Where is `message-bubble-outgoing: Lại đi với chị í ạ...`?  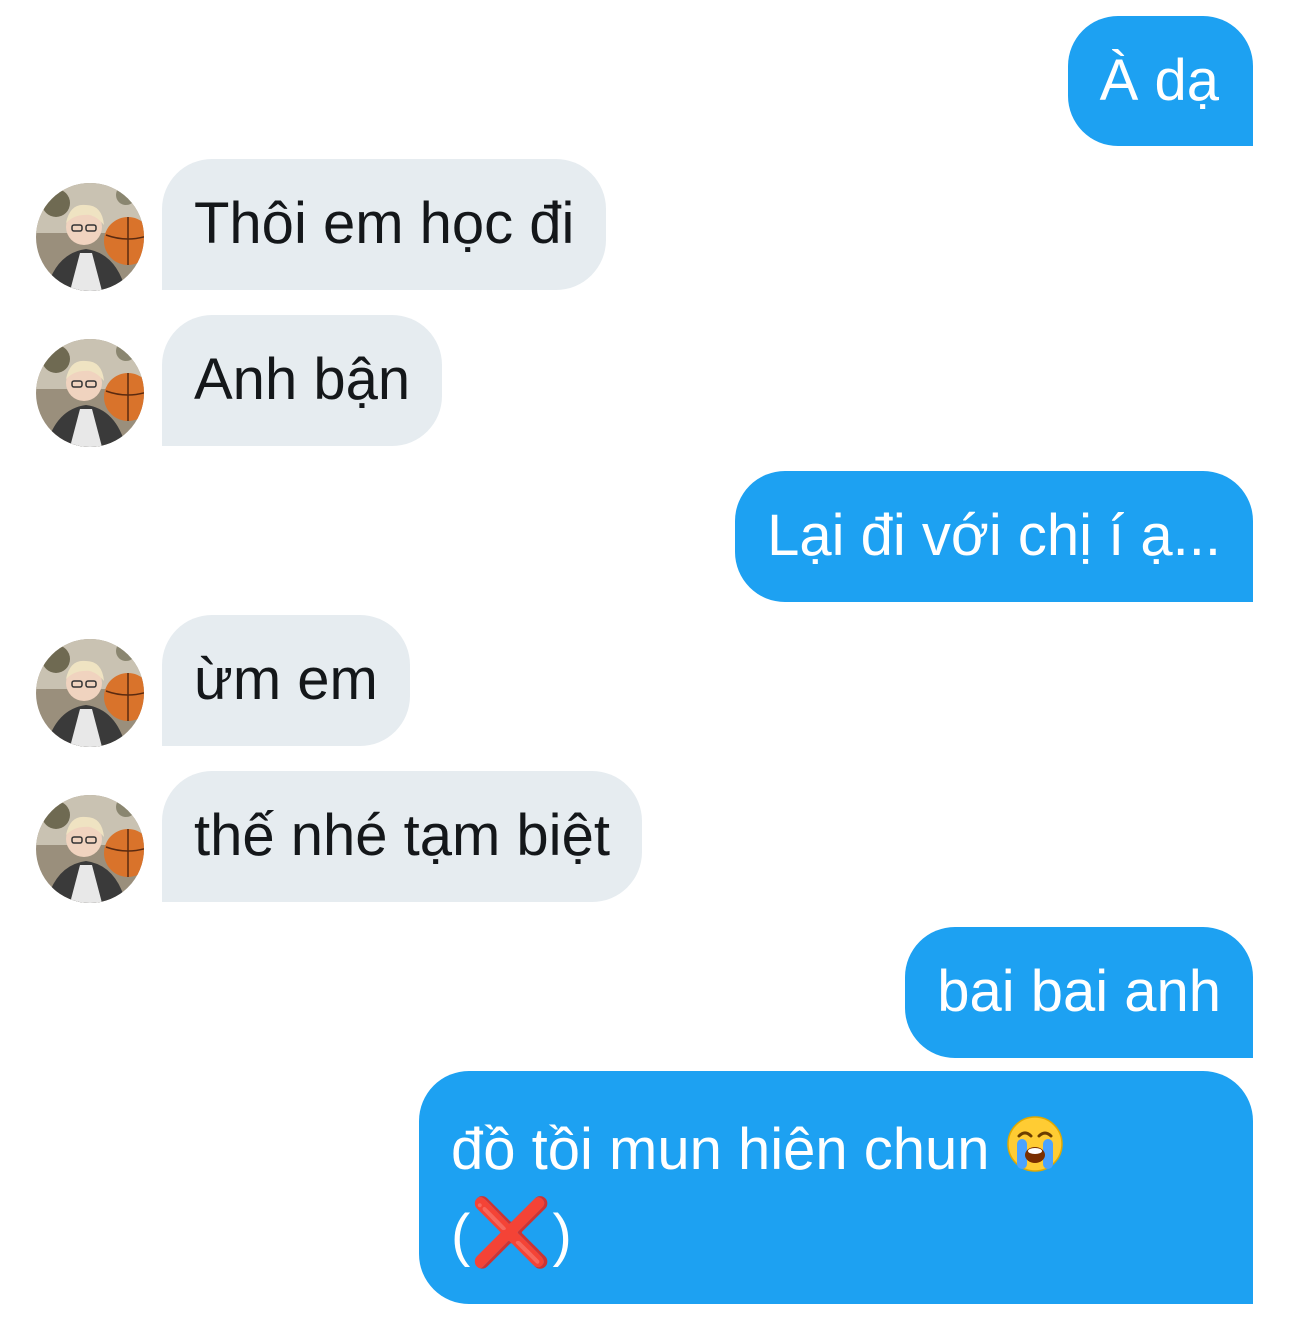
message-bubble-outgoing: Lại đi với chị í ạ... is located at coordinates (994, 536).